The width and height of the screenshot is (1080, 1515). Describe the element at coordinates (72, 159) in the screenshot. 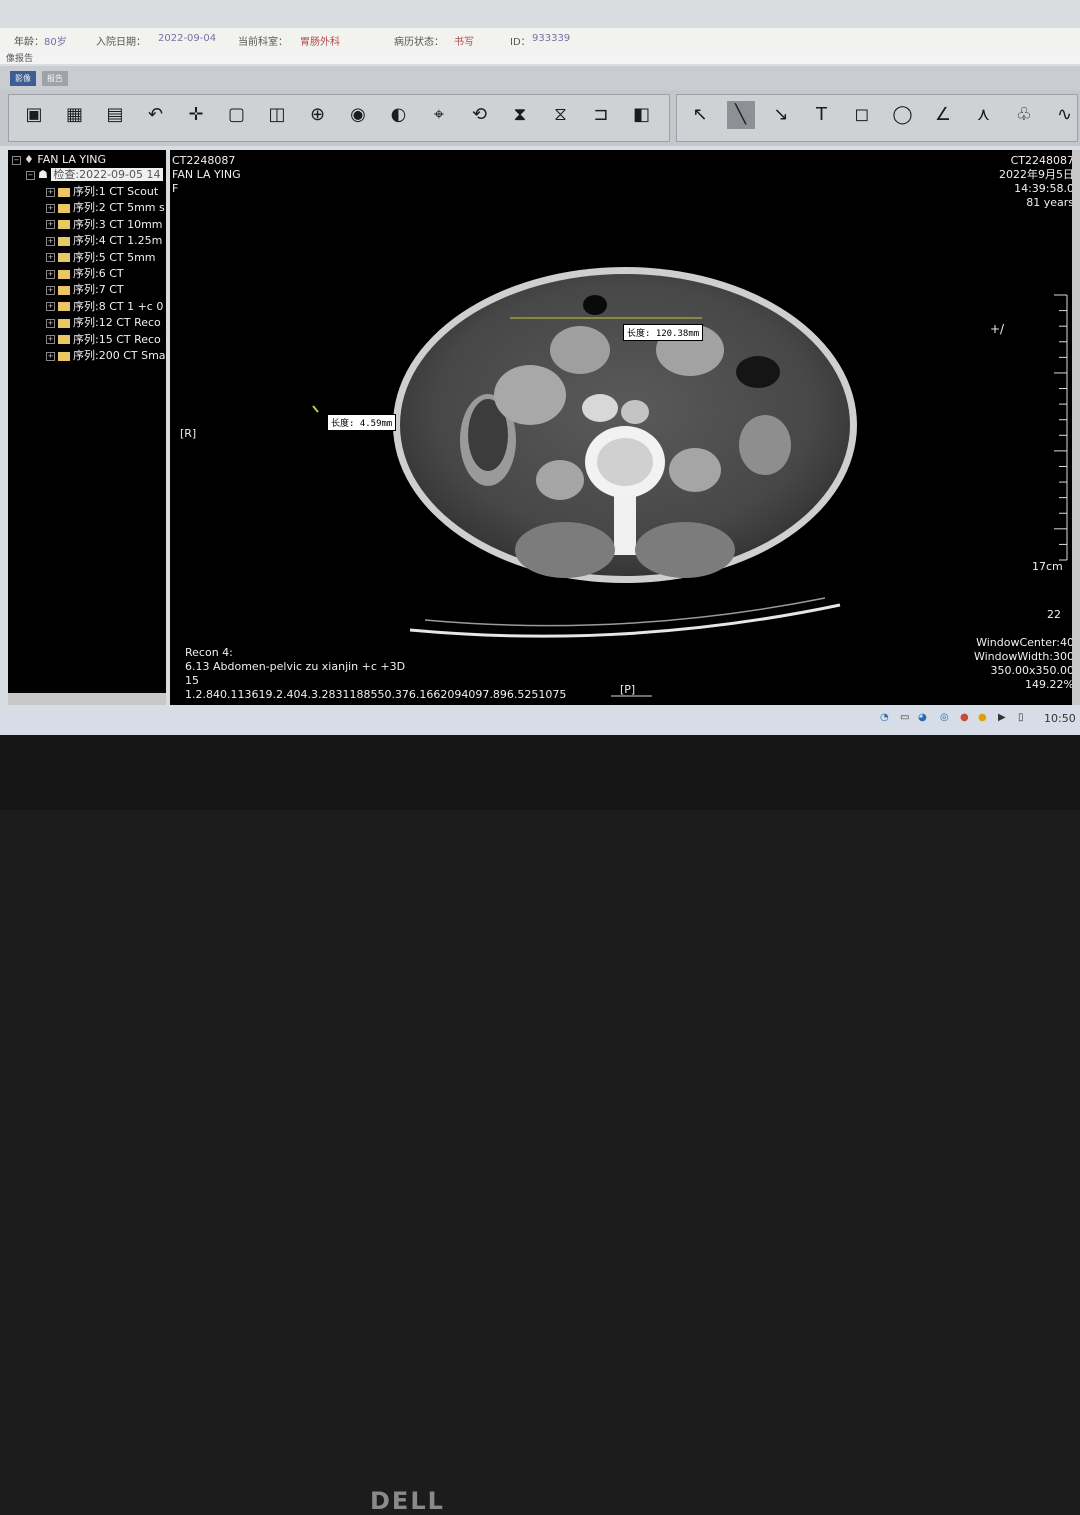

I see `tree-patient-name: FAN LA YING` at that location.